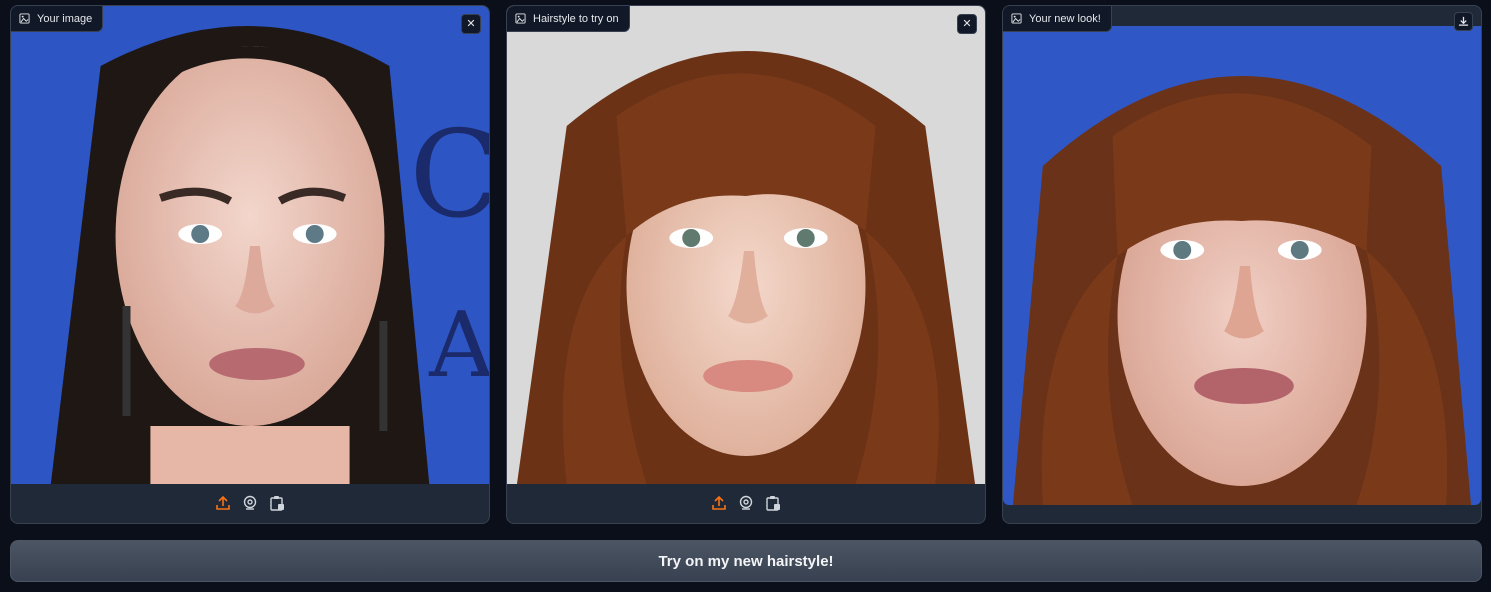  Describe the element at coordinates (65, 18) in the screenshot. I see `panel-label-text: Your image` at that location.